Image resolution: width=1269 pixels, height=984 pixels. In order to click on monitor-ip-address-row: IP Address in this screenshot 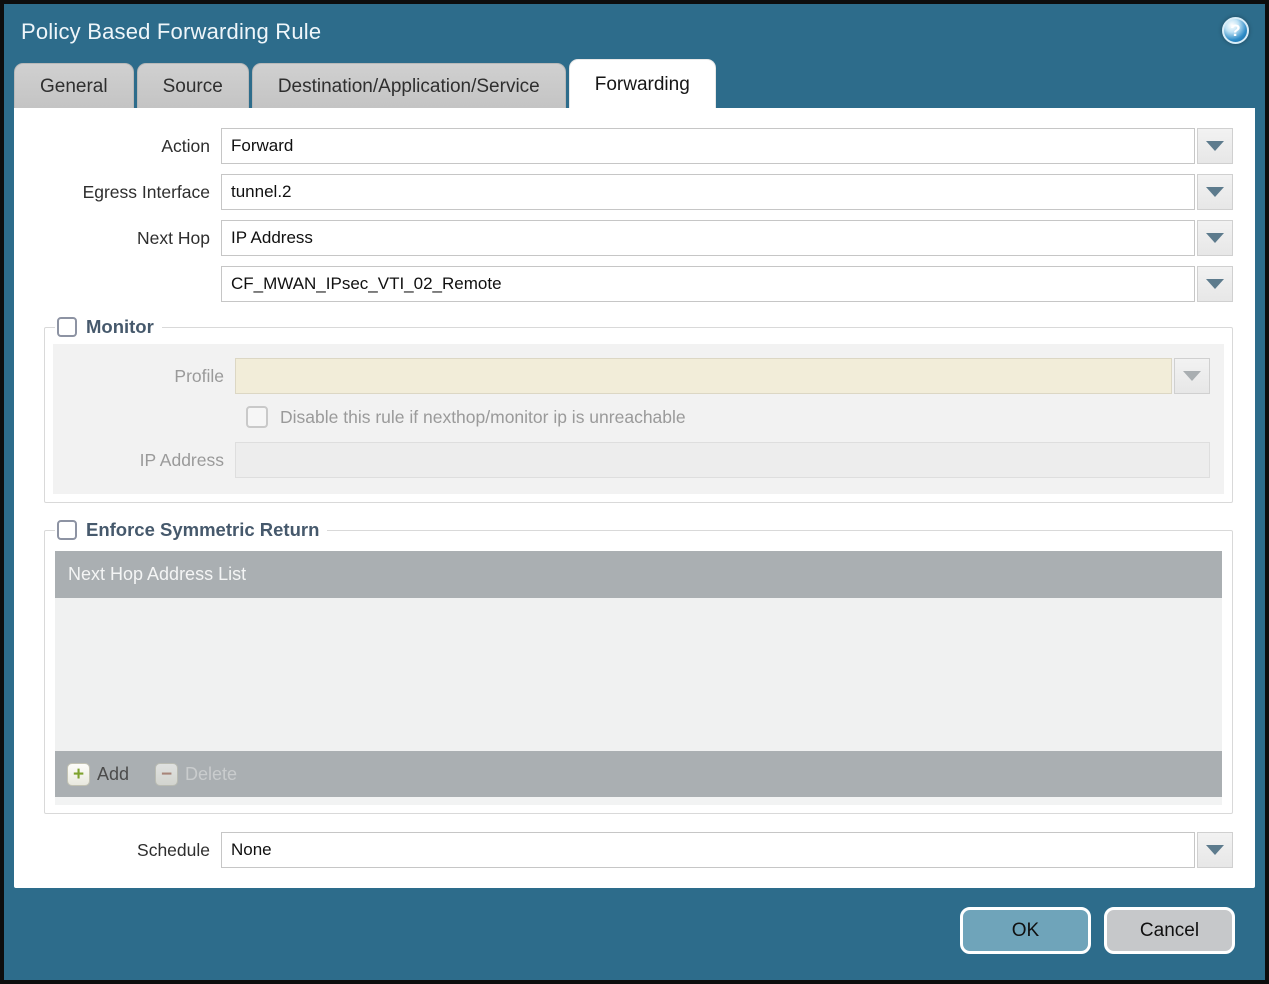, I will do `click(634, 460)`.